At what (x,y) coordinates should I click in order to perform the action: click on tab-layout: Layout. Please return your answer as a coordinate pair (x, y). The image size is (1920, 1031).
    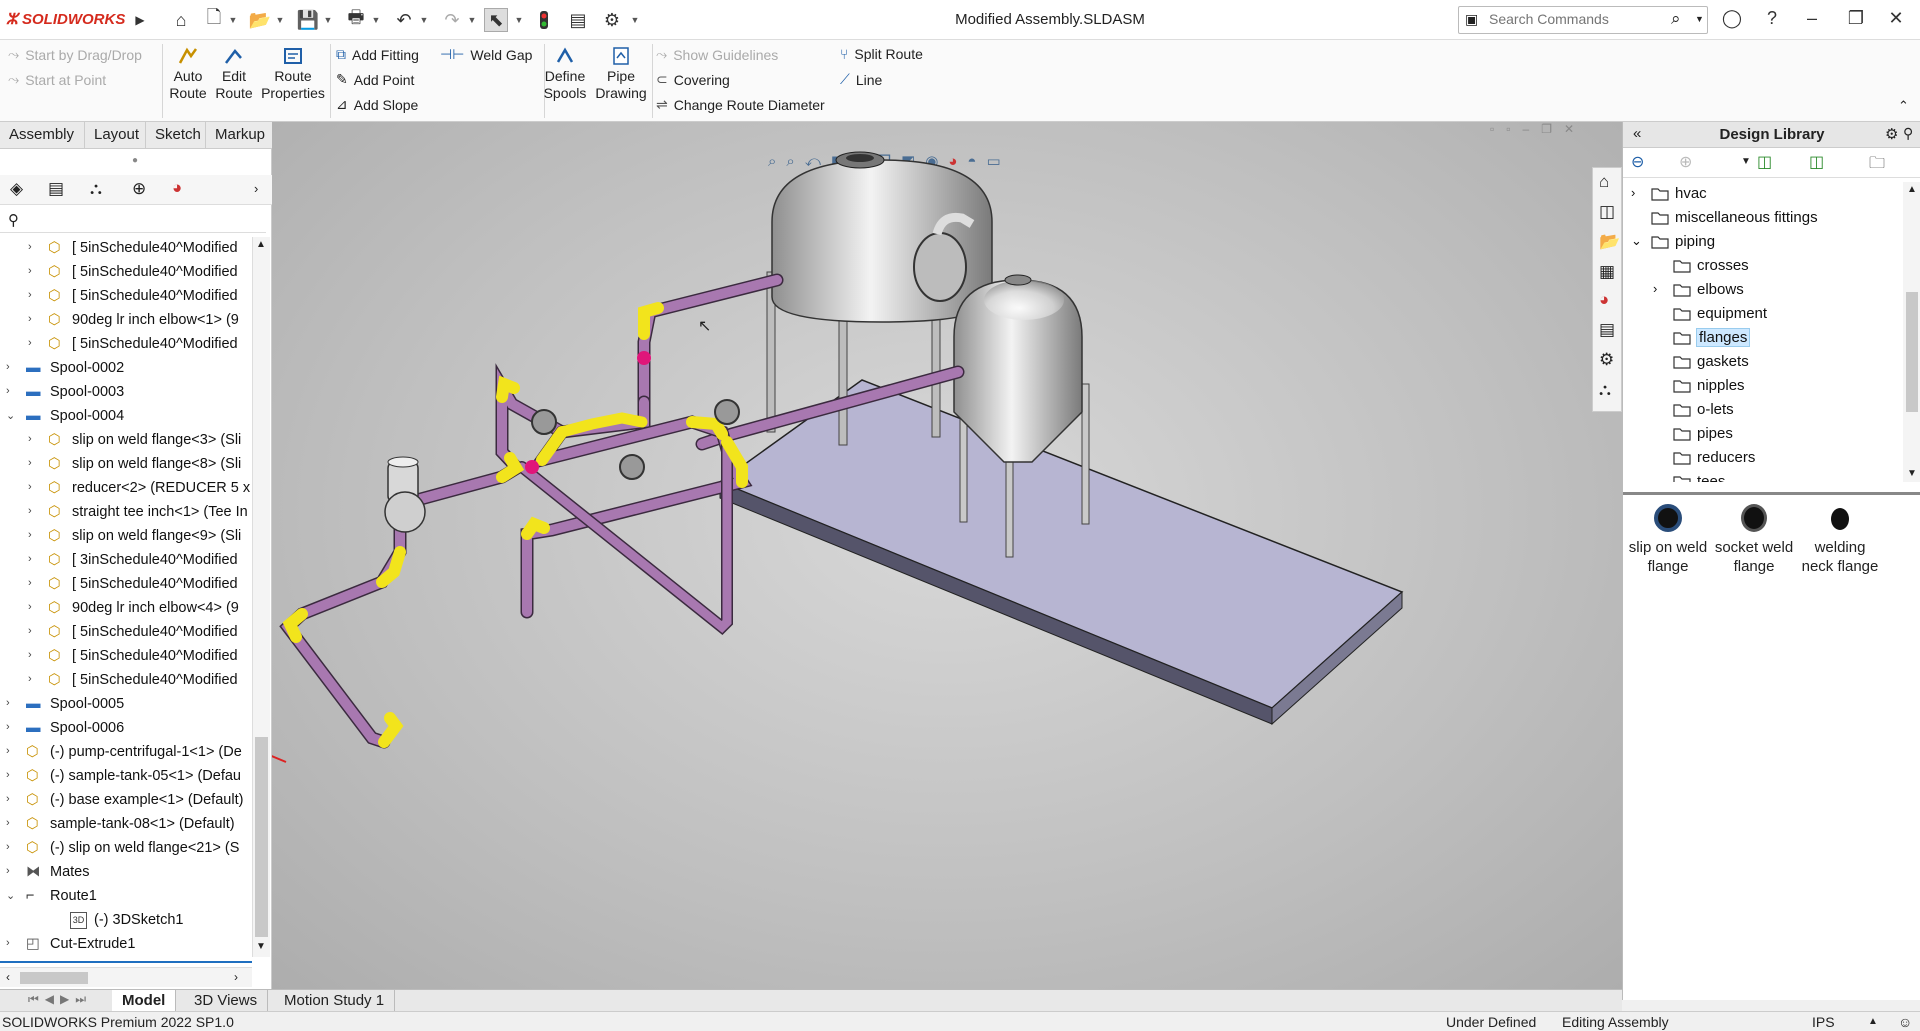
    Looking at the image, I should click on (115, 135).